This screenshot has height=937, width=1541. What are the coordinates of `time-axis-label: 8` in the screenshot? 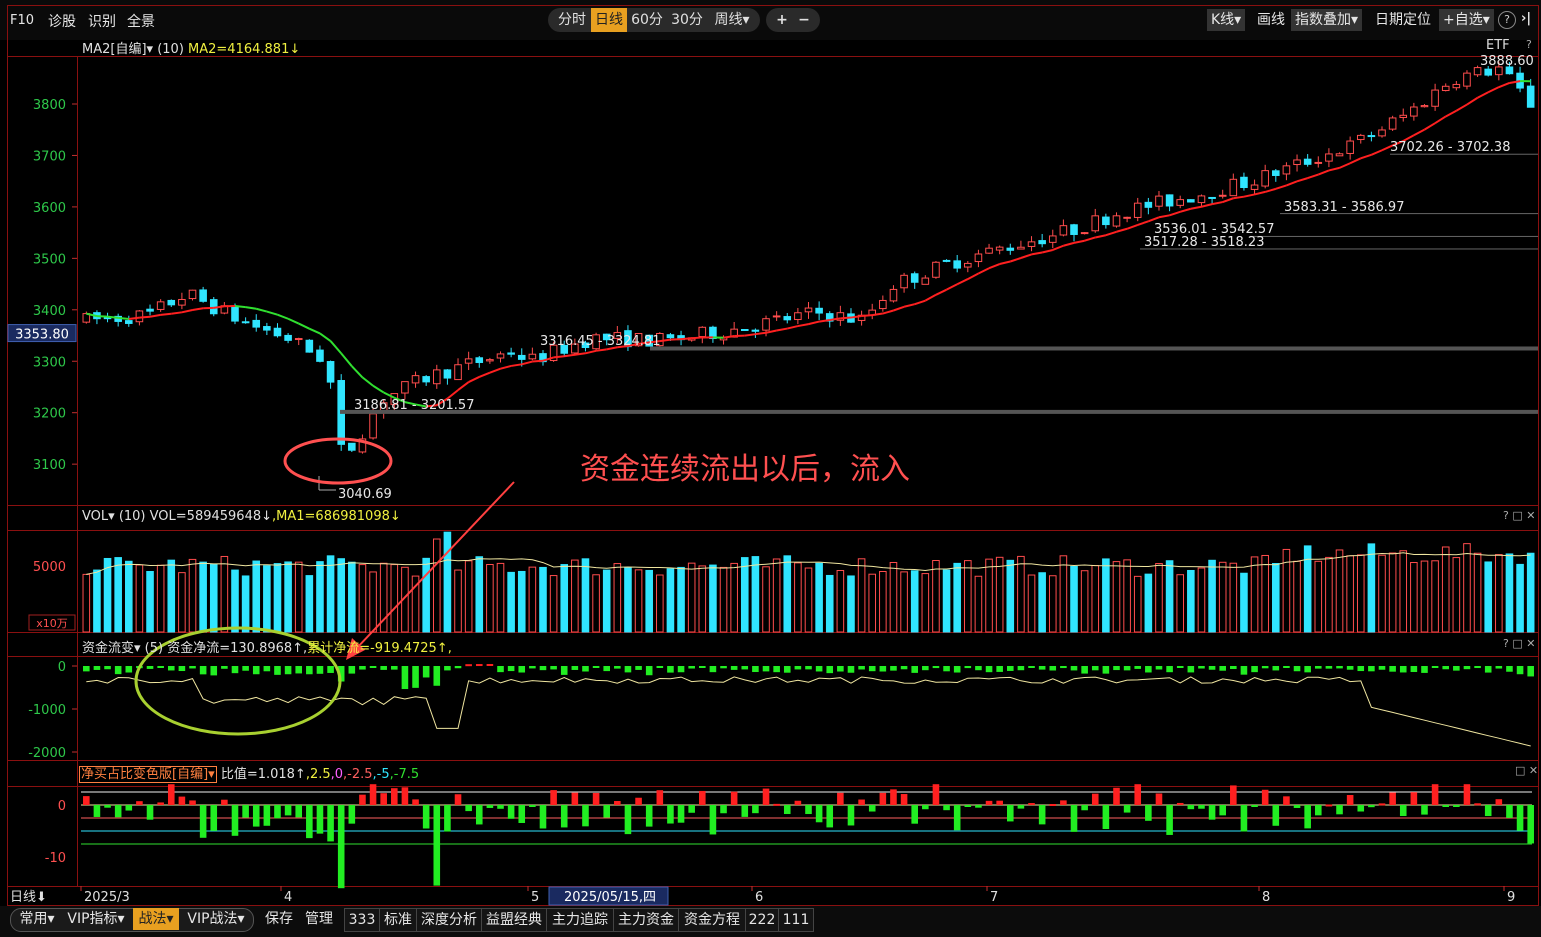 It's located at (1266, 897).